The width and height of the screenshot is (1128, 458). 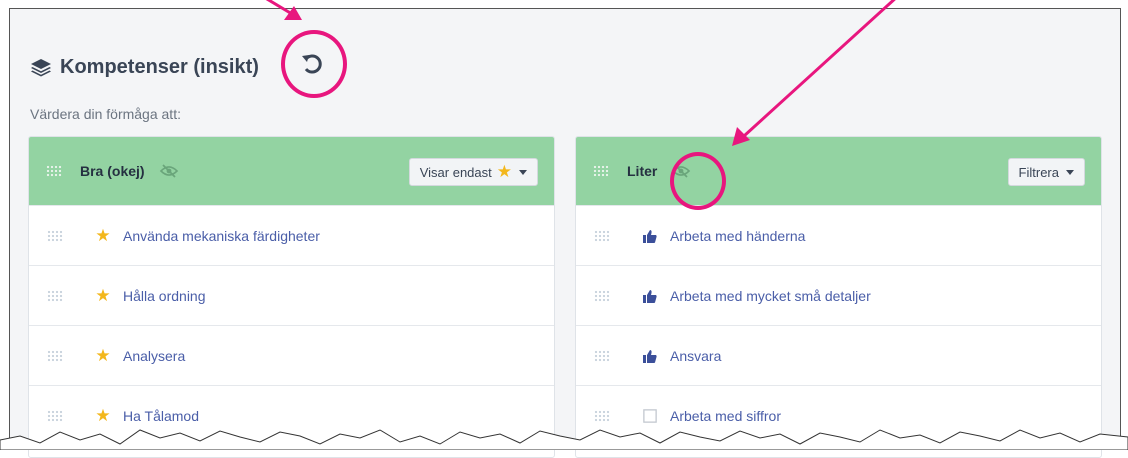 I want to click on list-item: ★ Använda mekaniska färdigheter, so click(x=291, y=235).